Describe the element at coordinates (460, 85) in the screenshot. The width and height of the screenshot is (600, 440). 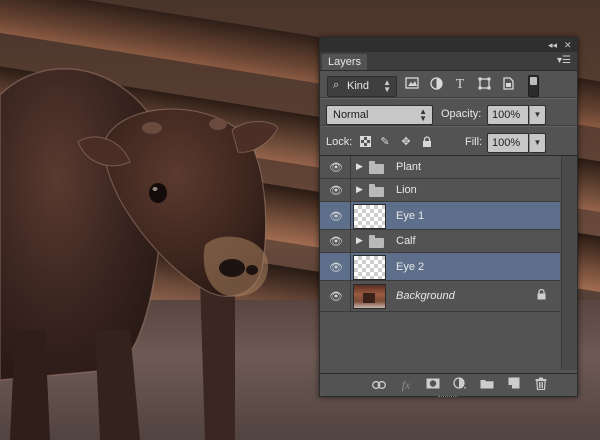
I see `type-filter-icon: T` at that location.